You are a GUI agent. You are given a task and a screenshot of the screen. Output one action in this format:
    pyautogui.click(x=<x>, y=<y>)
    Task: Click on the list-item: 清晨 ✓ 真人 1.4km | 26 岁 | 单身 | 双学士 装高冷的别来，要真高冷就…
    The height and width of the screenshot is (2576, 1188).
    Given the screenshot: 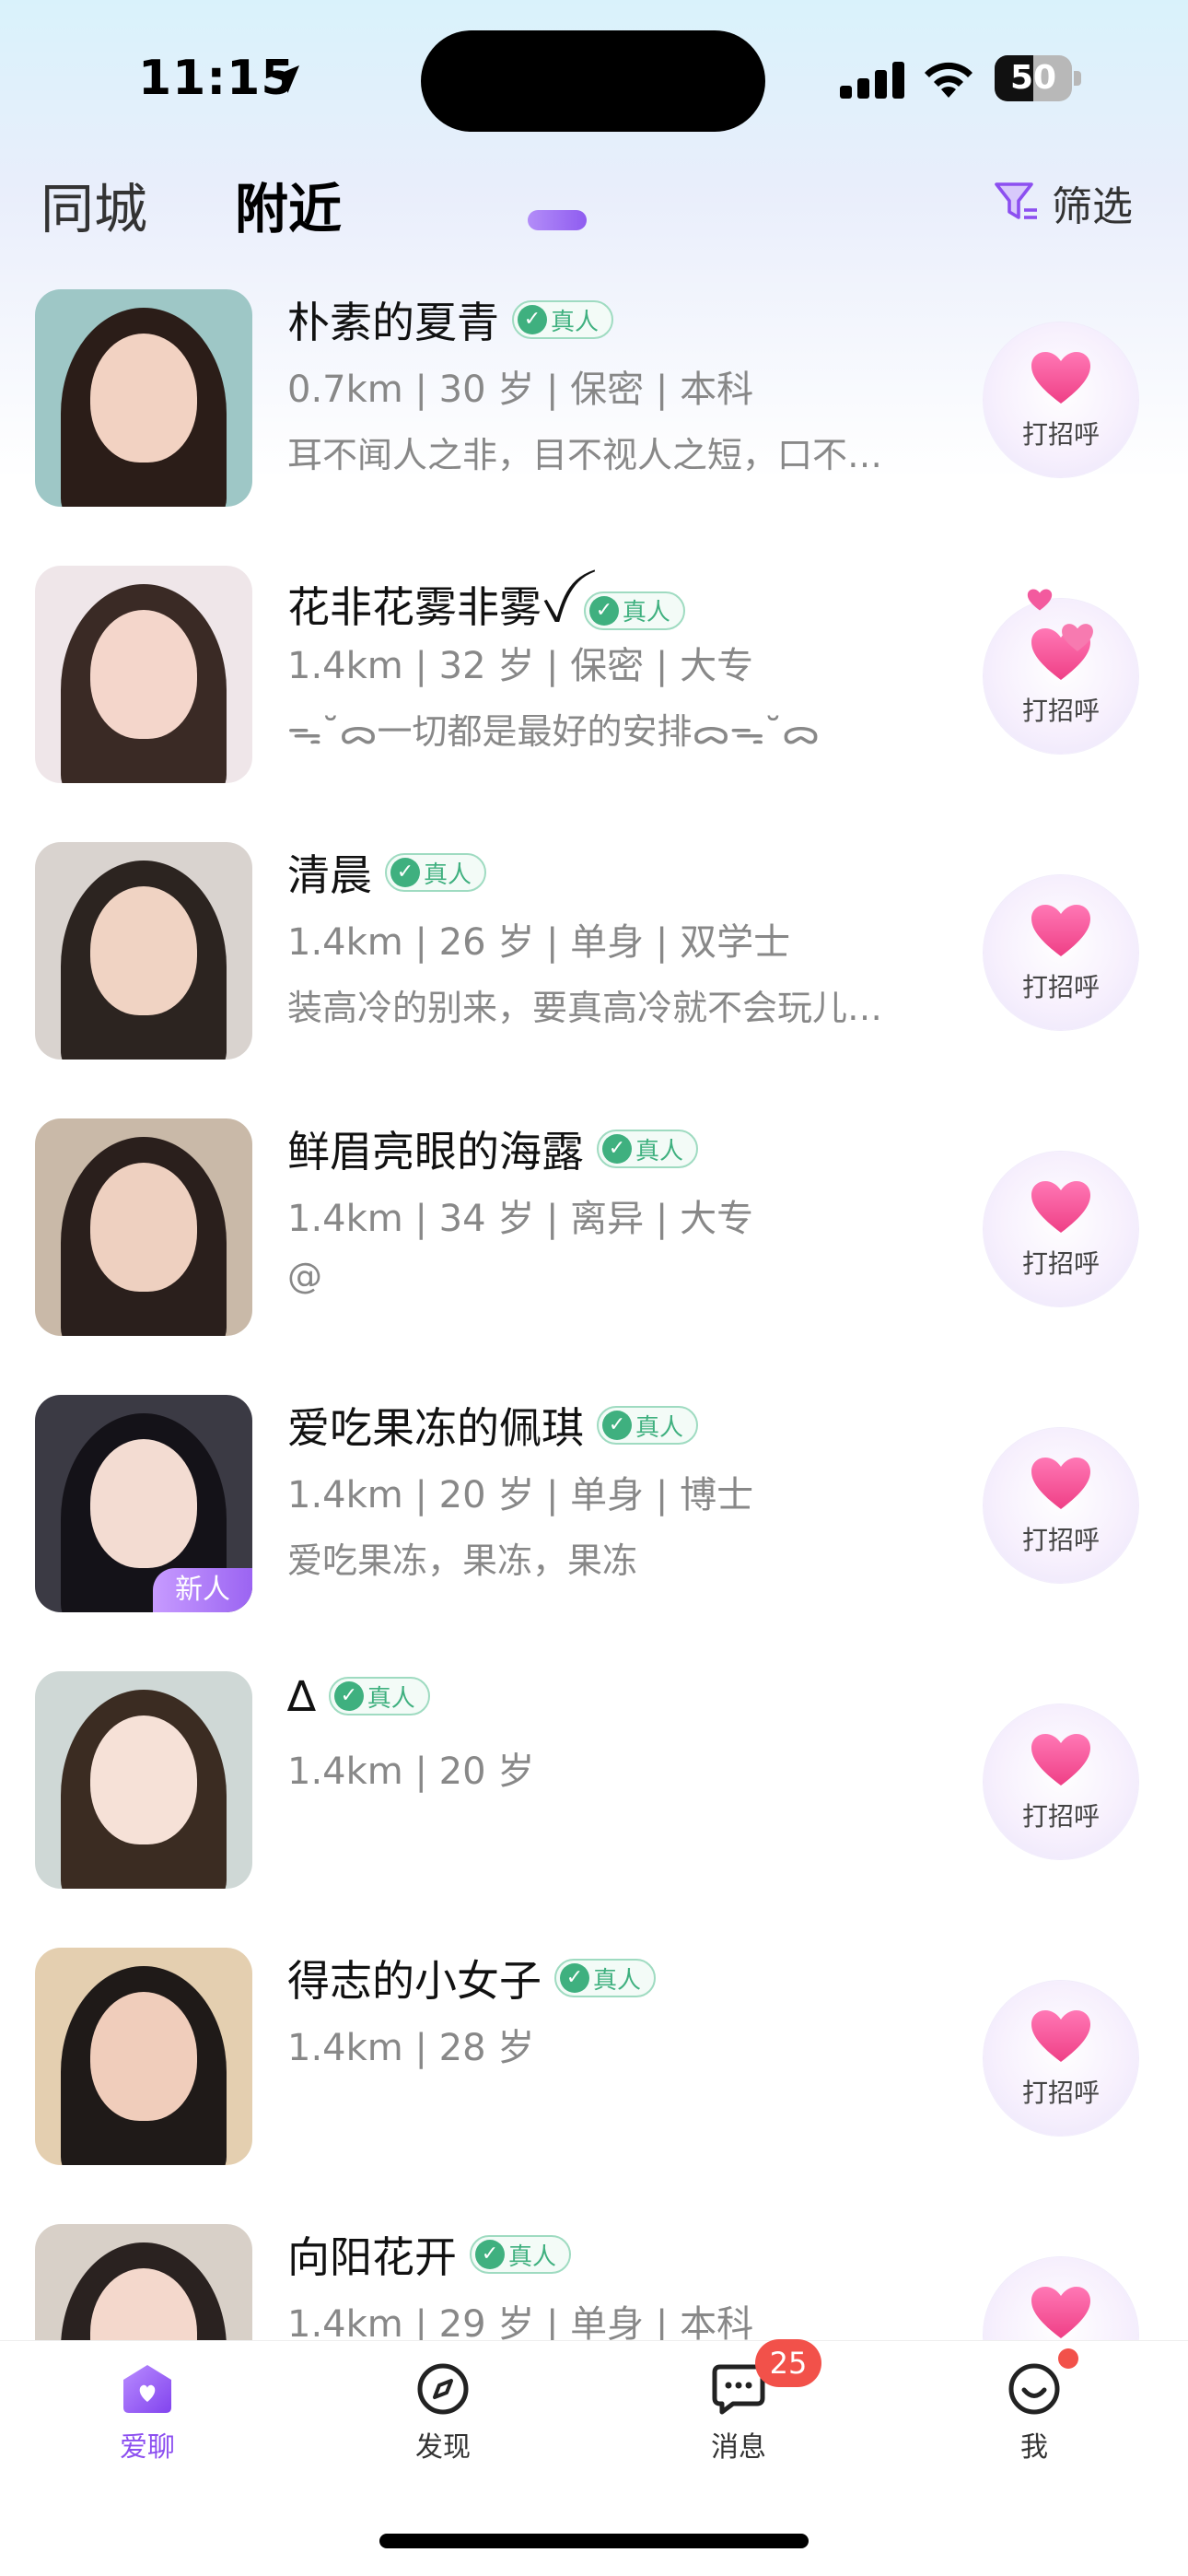 What is the action you would take?
    pyautogui.click(x=594, y=967)
    